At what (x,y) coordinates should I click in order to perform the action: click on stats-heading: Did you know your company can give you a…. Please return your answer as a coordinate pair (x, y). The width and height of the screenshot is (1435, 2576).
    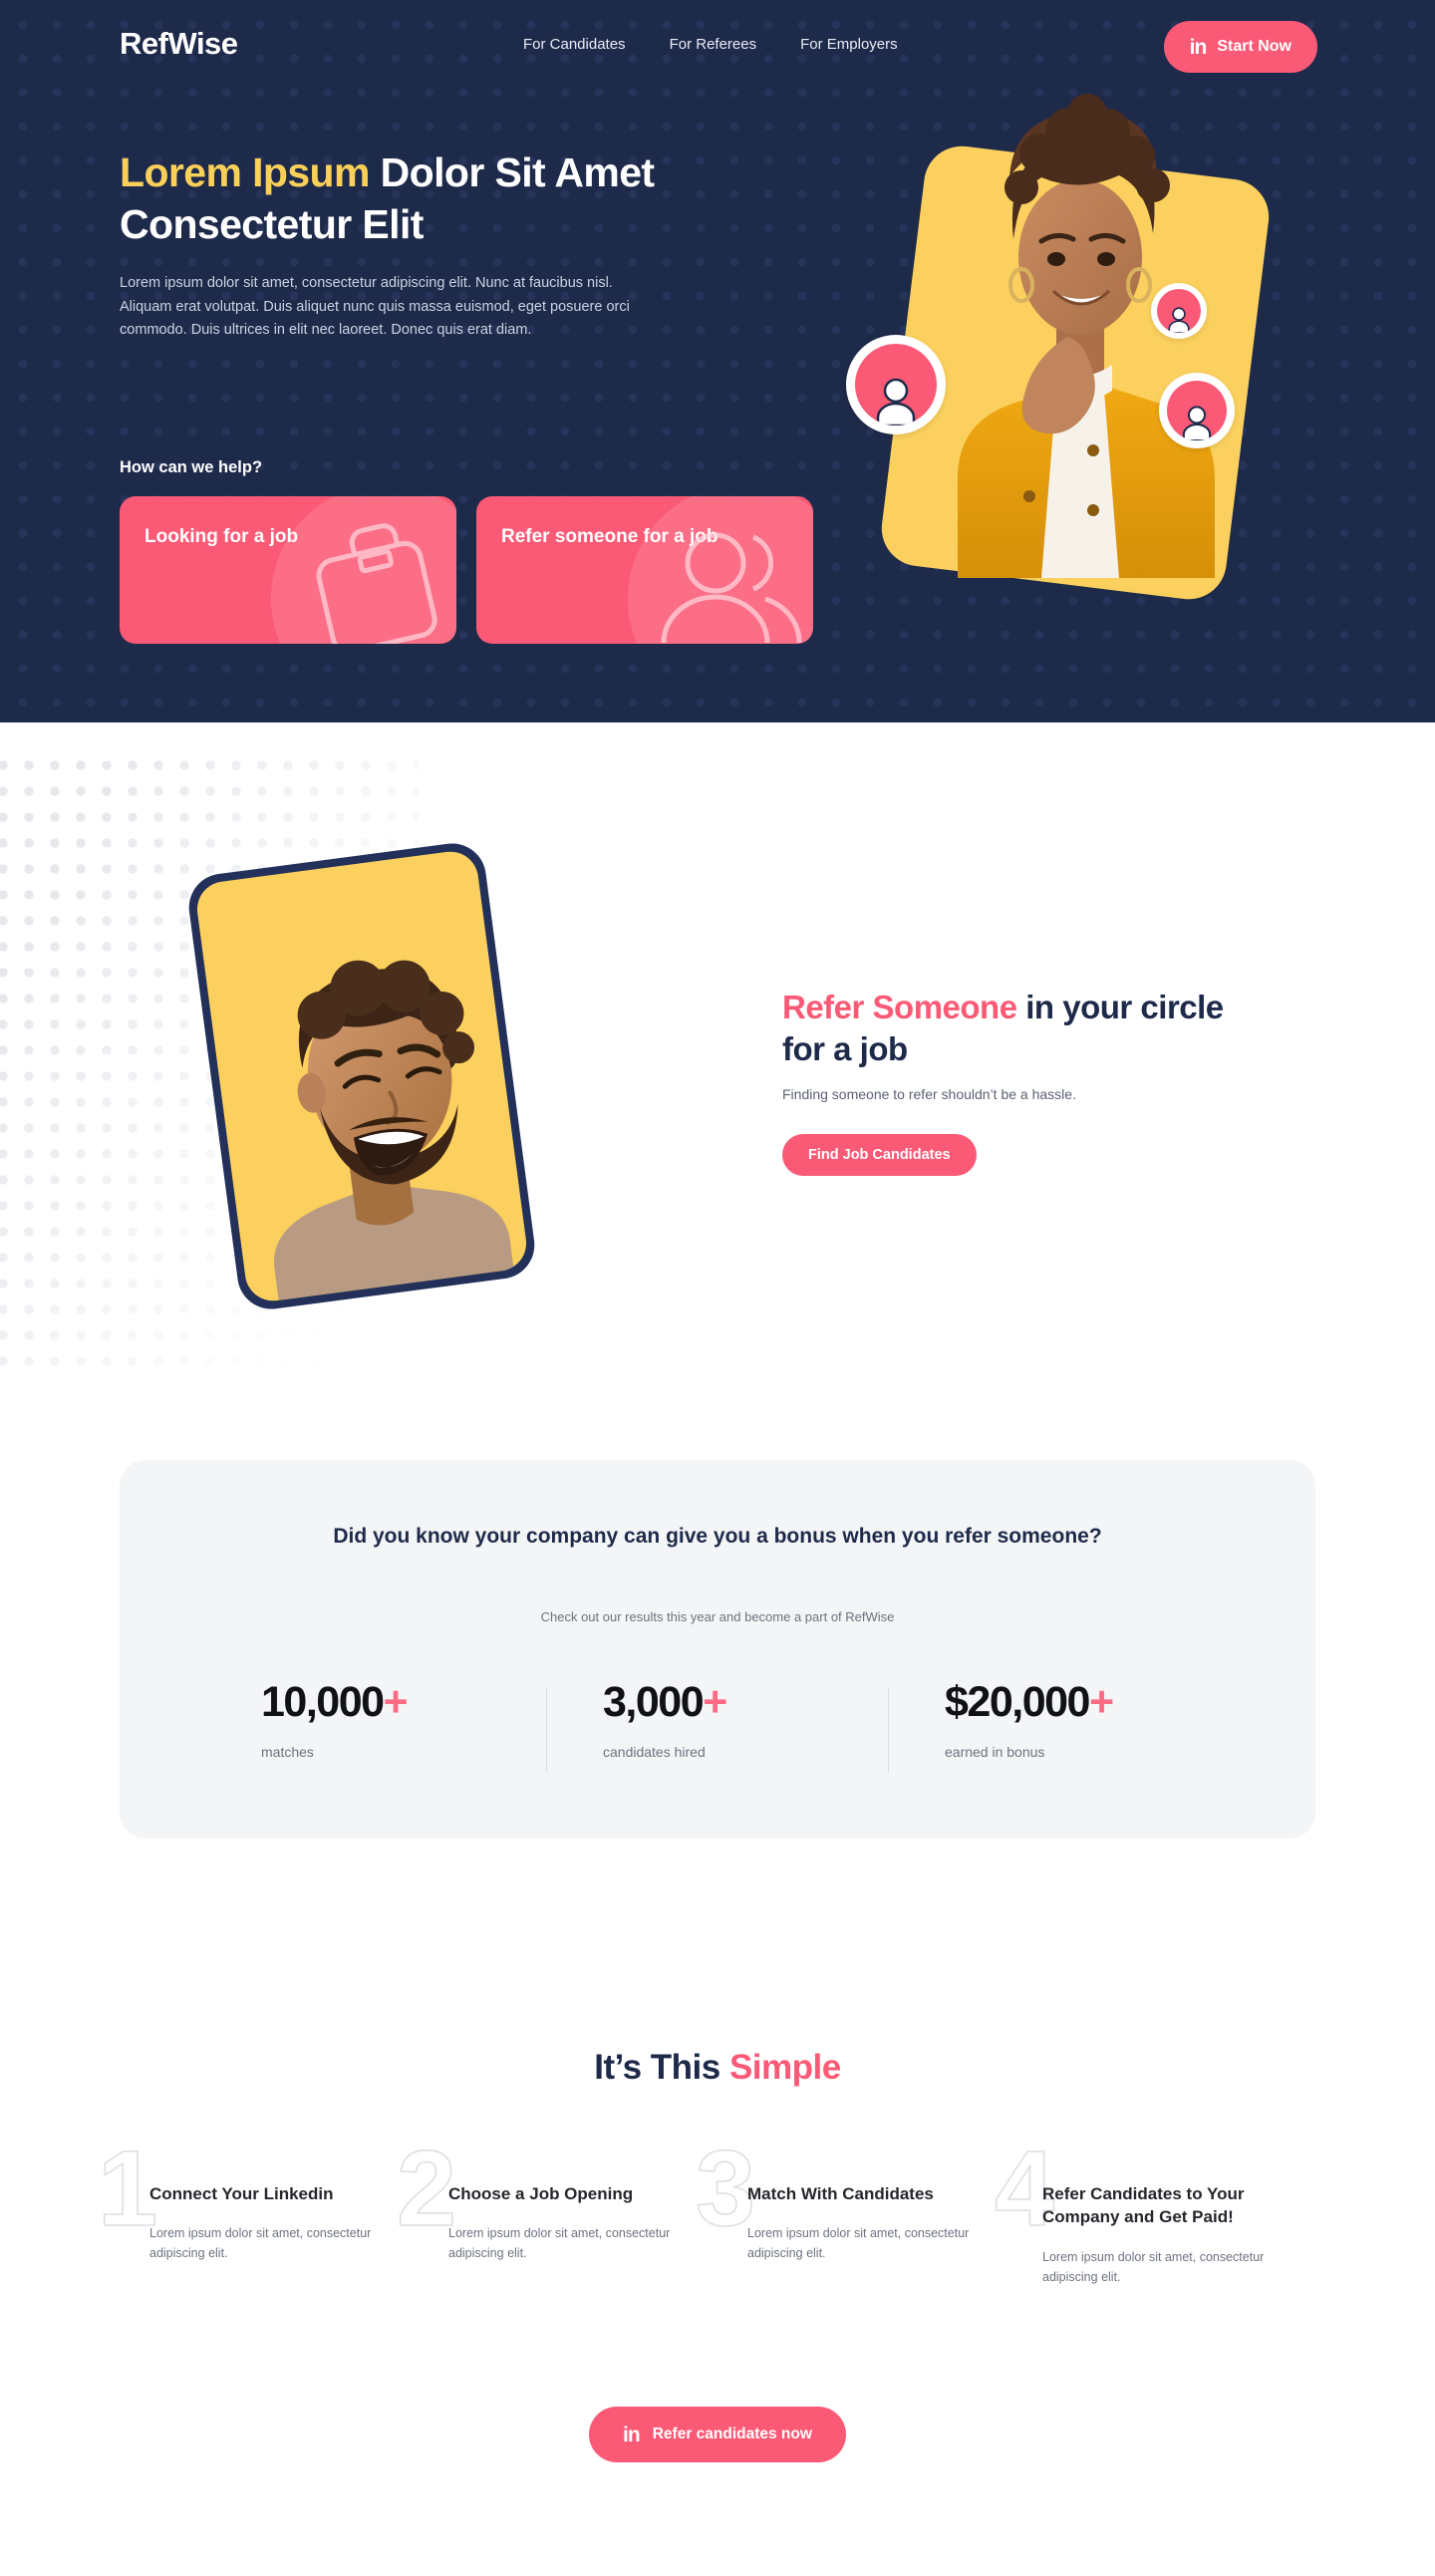
    Looking at the image, I should click on (717, 1536).